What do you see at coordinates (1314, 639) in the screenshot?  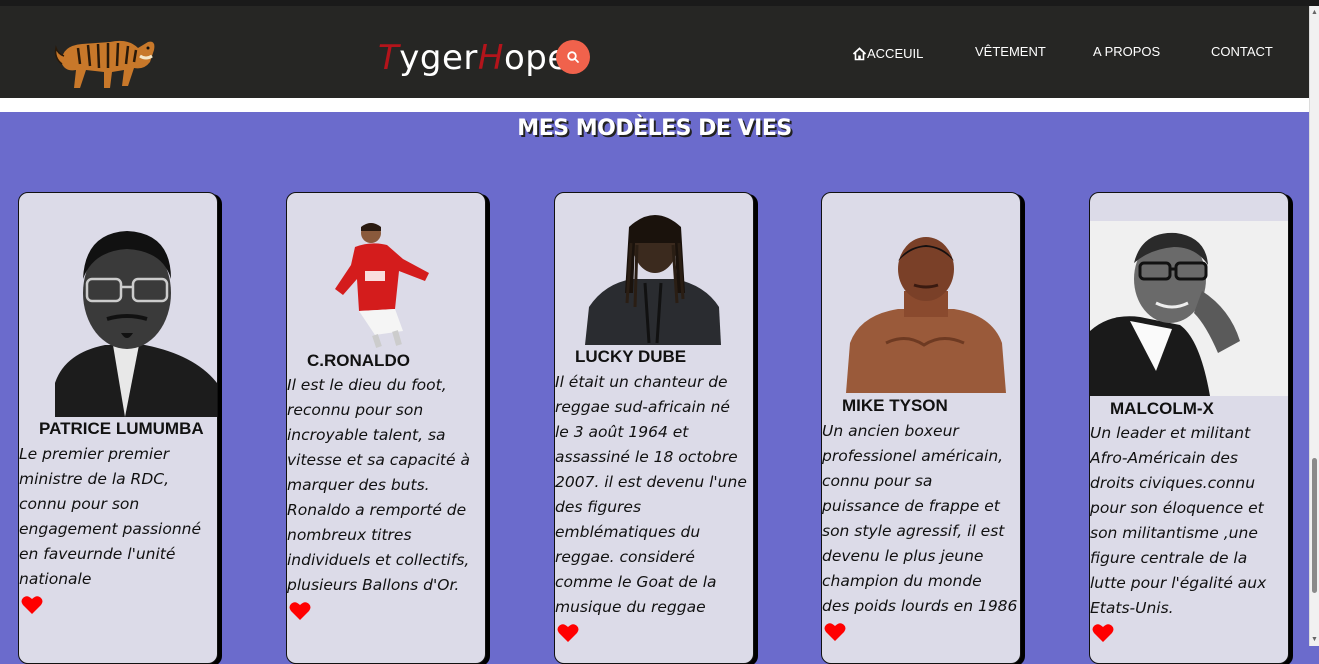 I see `scroll-down-icon: ▼` at bounding box center [1314, 639].